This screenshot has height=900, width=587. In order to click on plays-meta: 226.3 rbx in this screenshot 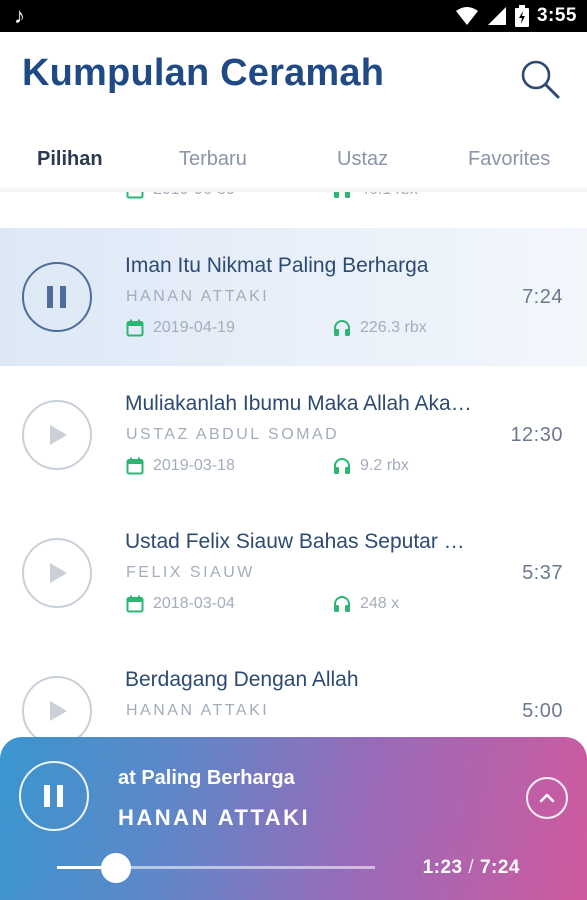, I will do `click(380, 328)`.